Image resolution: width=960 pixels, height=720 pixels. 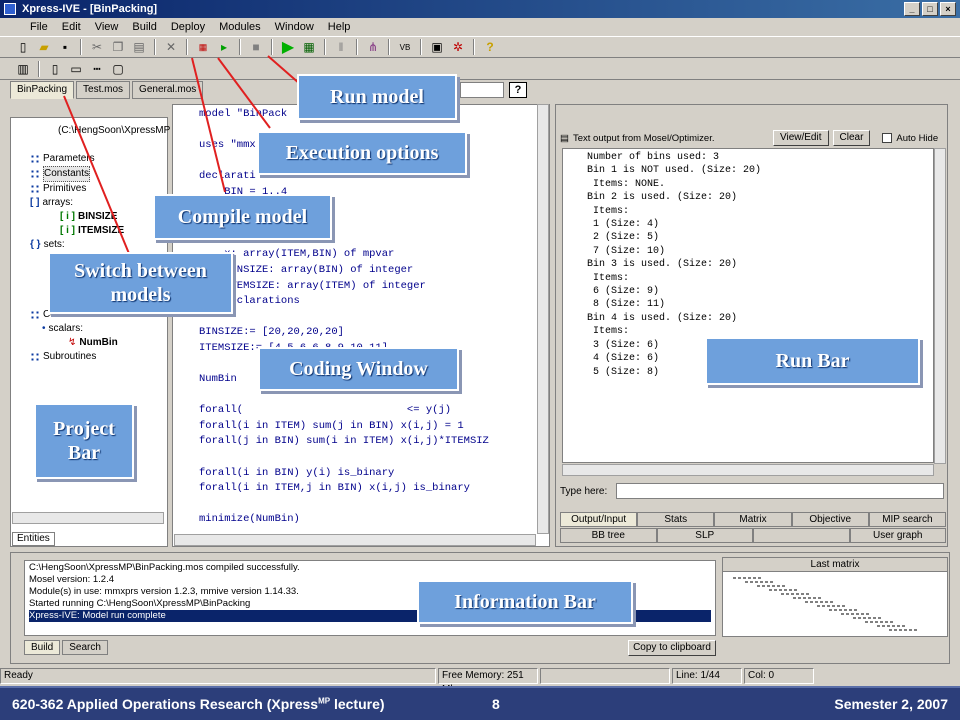 What do you see at coordinates (33, 539) in the screenshot?
I see `tab-entities: Entities` at bounding box center [33, 539].